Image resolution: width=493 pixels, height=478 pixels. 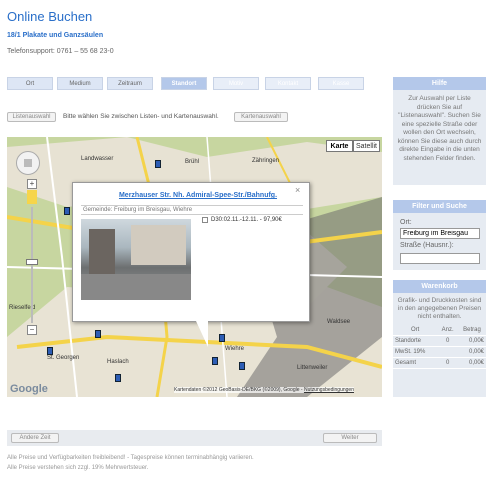 I want to click on step-motiv: Motiv, so click(x=236, y=83).